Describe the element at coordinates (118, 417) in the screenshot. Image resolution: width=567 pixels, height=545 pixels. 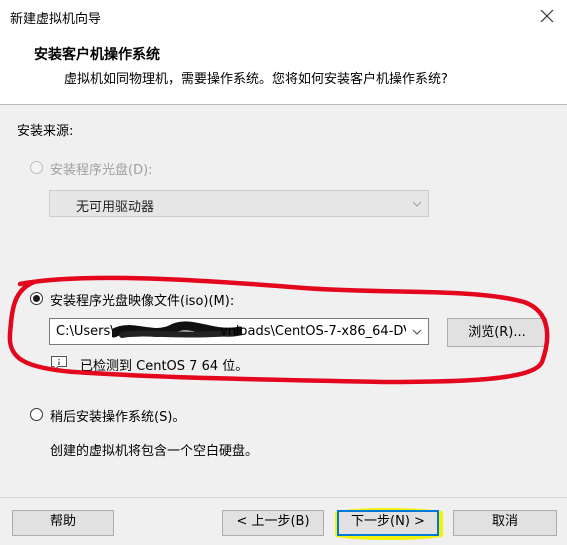
I see `install-later-label: 稍后安装操作系统(S)。` at that location.